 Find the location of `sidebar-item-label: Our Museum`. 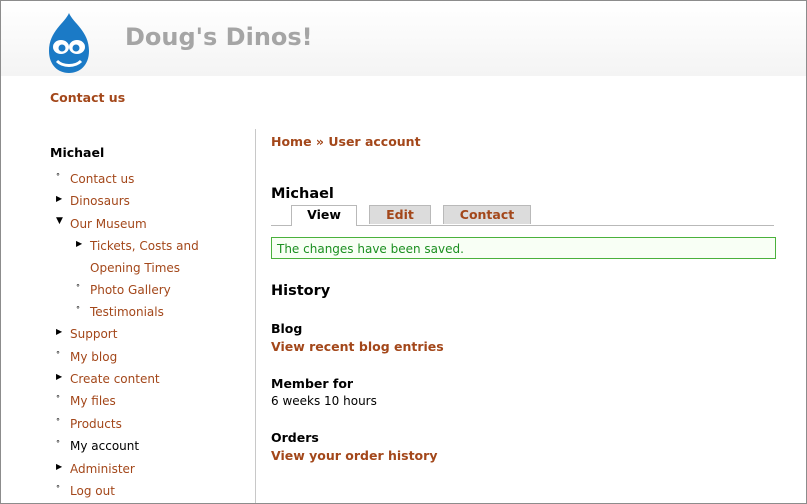

sidebar-item-label: Our Museum is located at coordinates (108, 223).